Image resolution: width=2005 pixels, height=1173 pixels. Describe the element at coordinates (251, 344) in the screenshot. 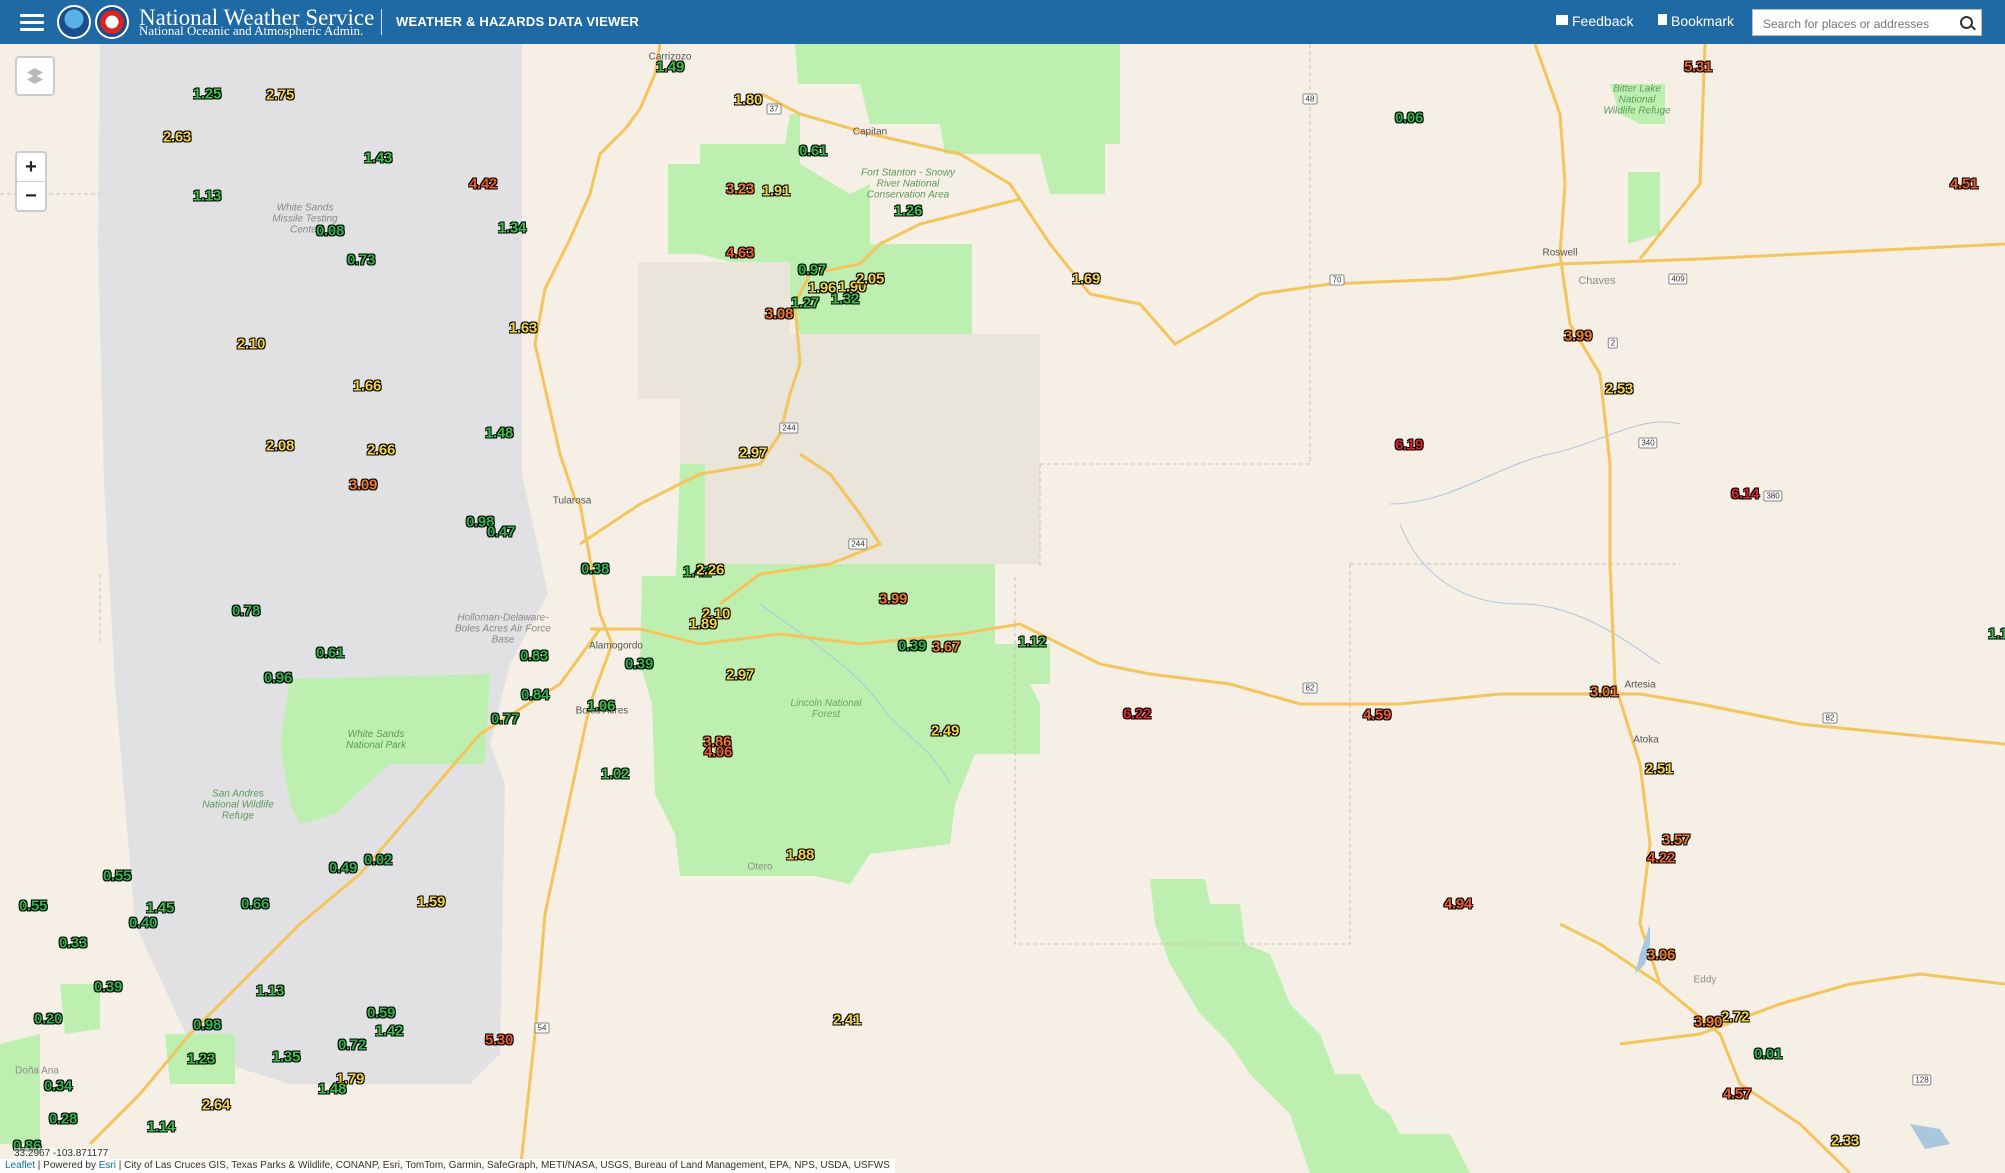

I see `precip-value-marker: 2.10` at that location.